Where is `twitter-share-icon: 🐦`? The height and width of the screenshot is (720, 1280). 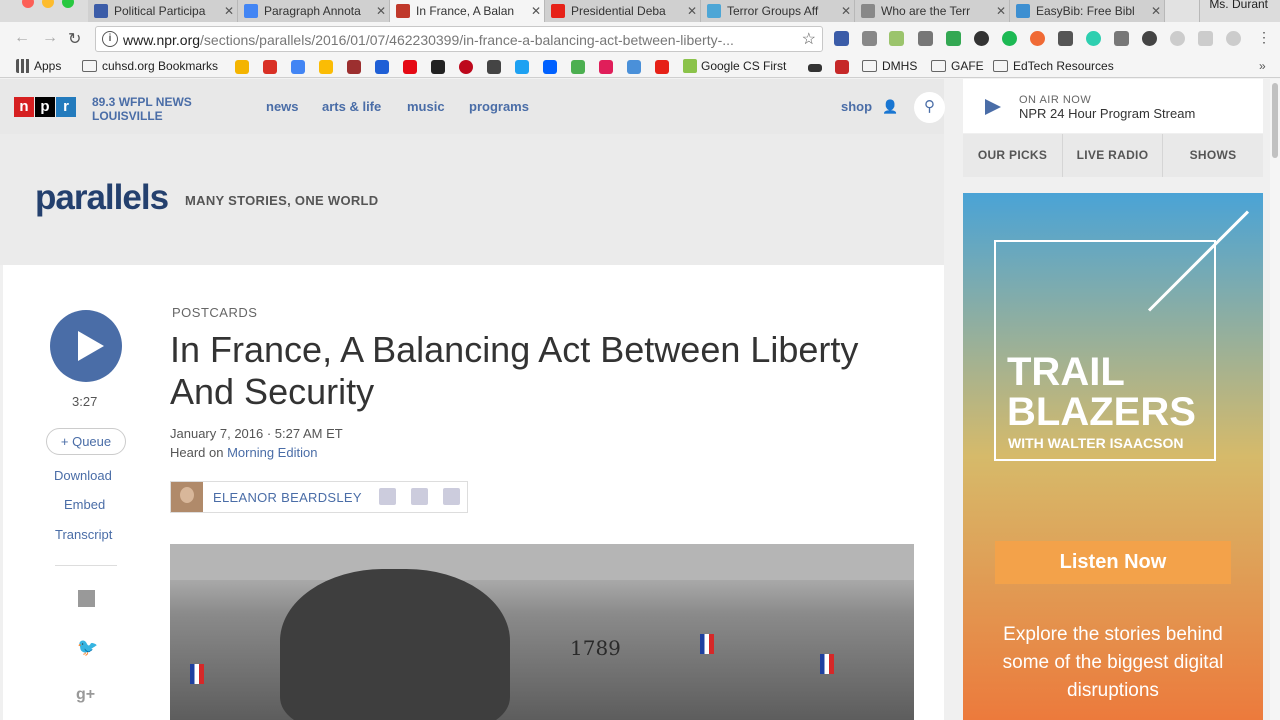
twitter-share-icon: 🐦 is located at coordinates (87, 648).